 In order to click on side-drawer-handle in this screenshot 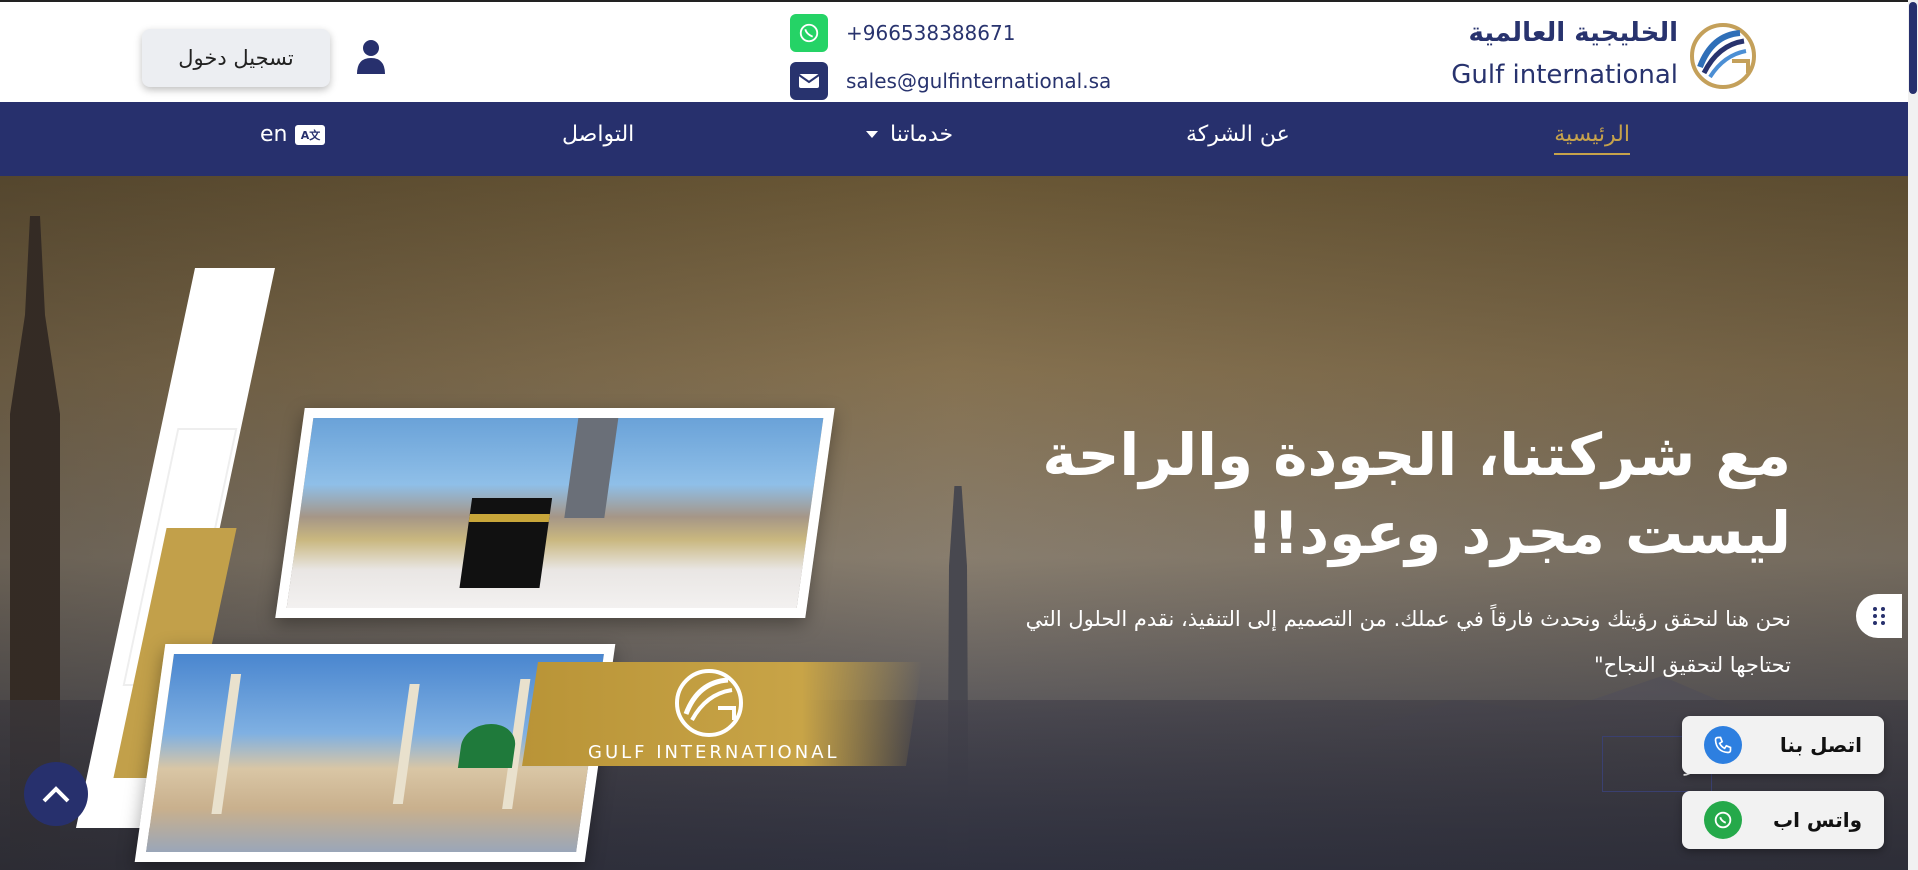, I will do `click(1879, 616)`.